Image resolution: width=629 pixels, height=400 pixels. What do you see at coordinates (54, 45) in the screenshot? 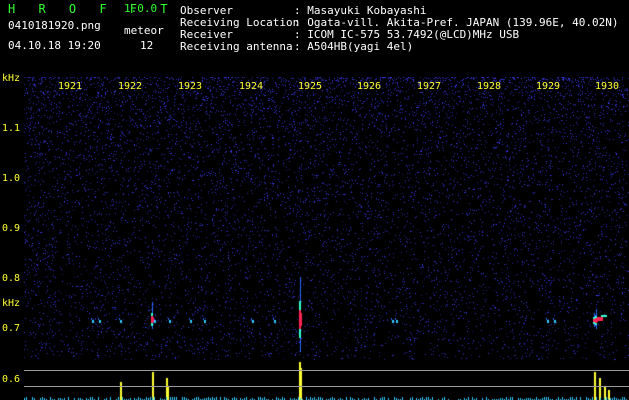
I see `datetime: 04.10.18 19:20` at bounding box center [54, 45].